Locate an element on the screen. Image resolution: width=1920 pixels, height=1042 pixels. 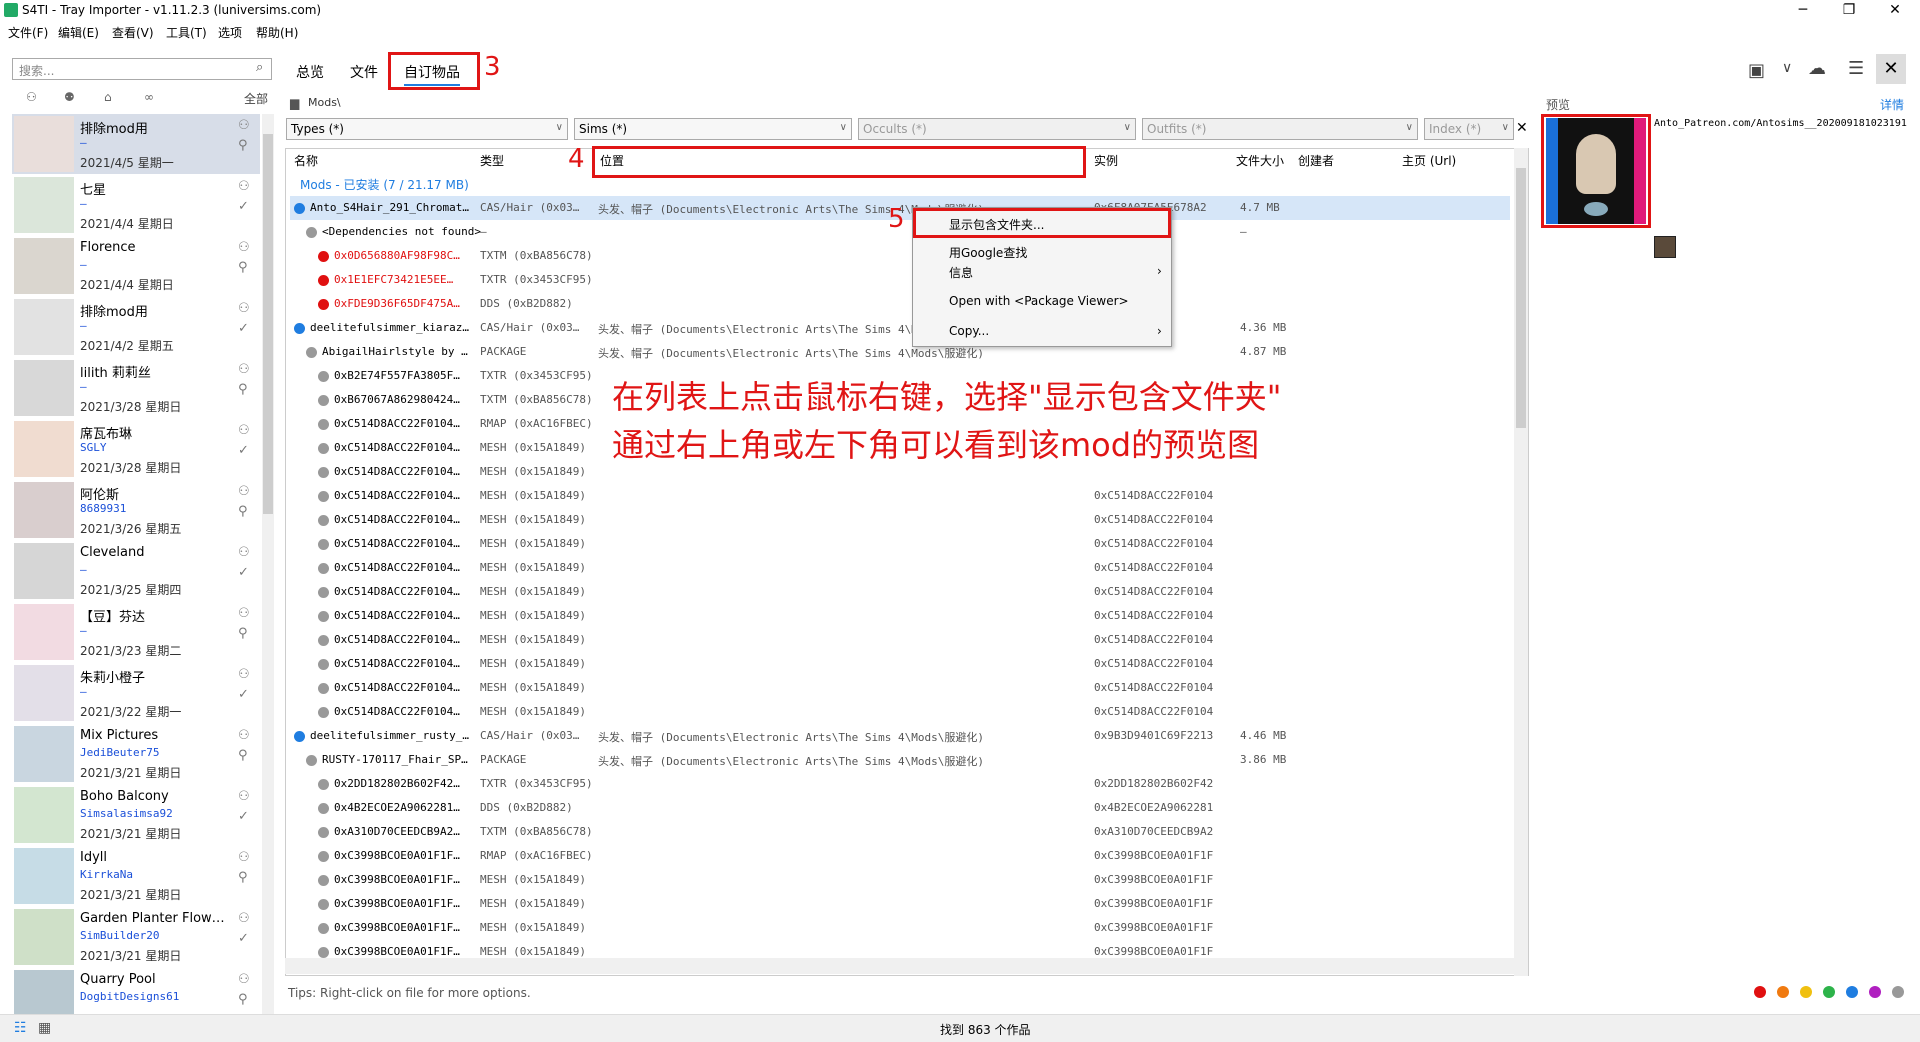
lot-item: 排除mod用 — 2021/4/5 星期一 ⚇ ⚲ is located at coordinates (136, 144).